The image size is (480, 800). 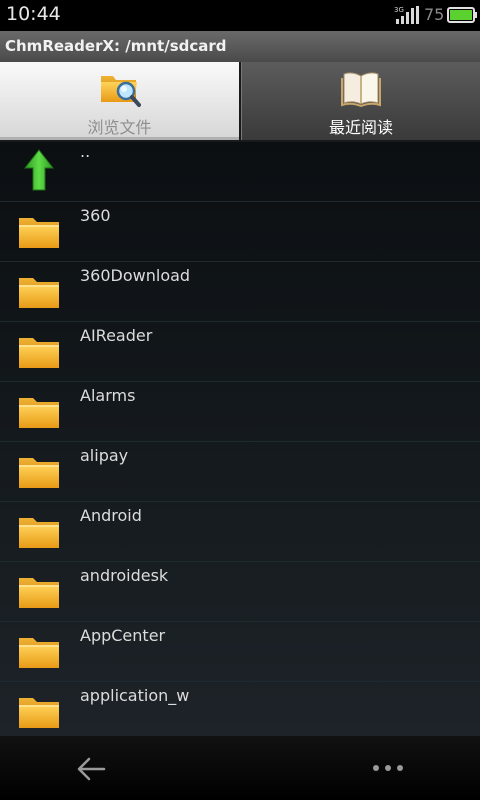 I want to click on list-item-label: Android, so click(x=111, y=515).